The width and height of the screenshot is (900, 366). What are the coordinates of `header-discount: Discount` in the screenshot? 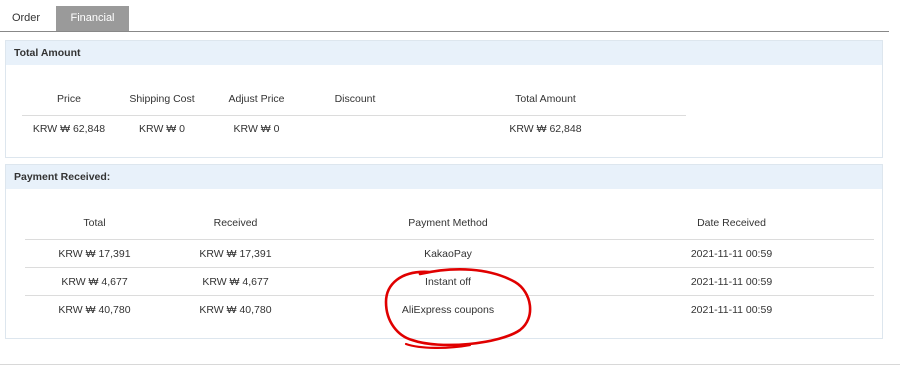 It's located at (355, 98).